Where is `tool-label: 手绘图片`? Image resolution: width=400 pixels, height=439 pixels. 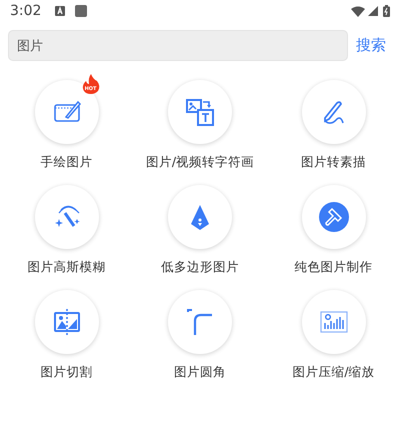 tool-label: 手绘图片 is located at coordinates (66, 161).